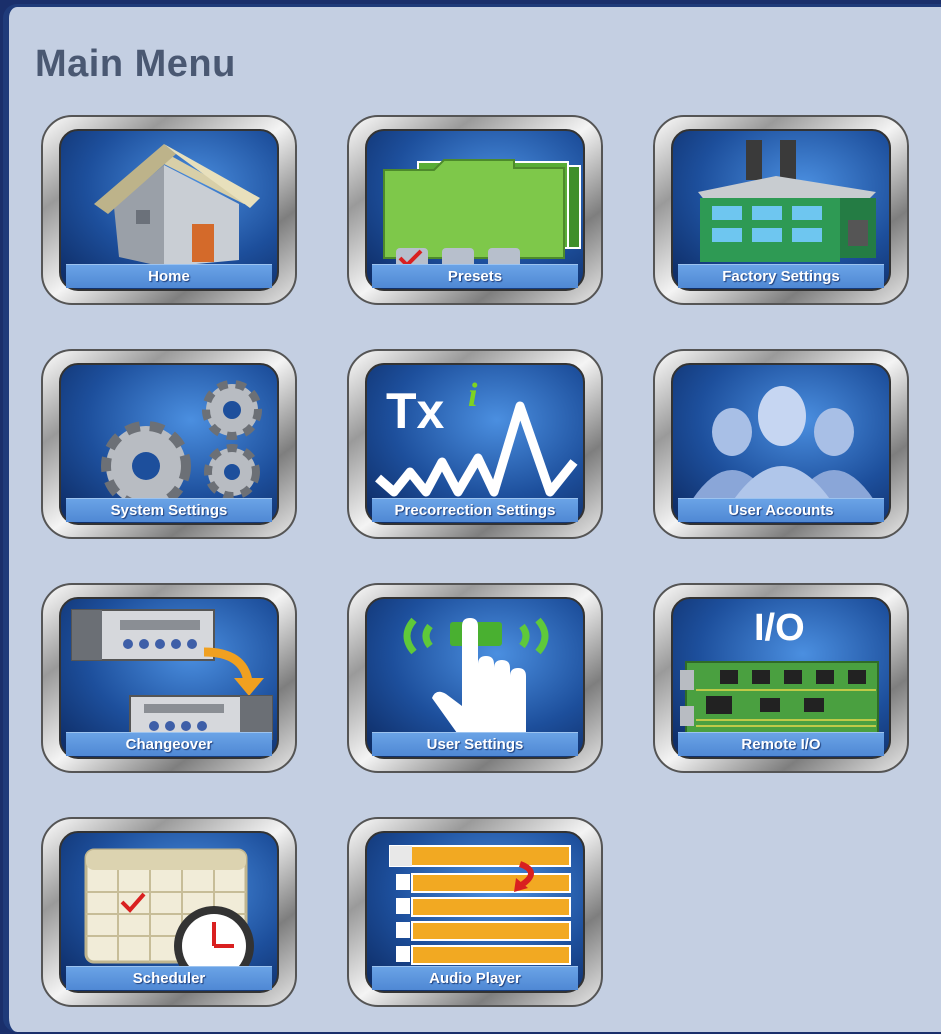  I want to click on playlist-icon, so click(480, 905).